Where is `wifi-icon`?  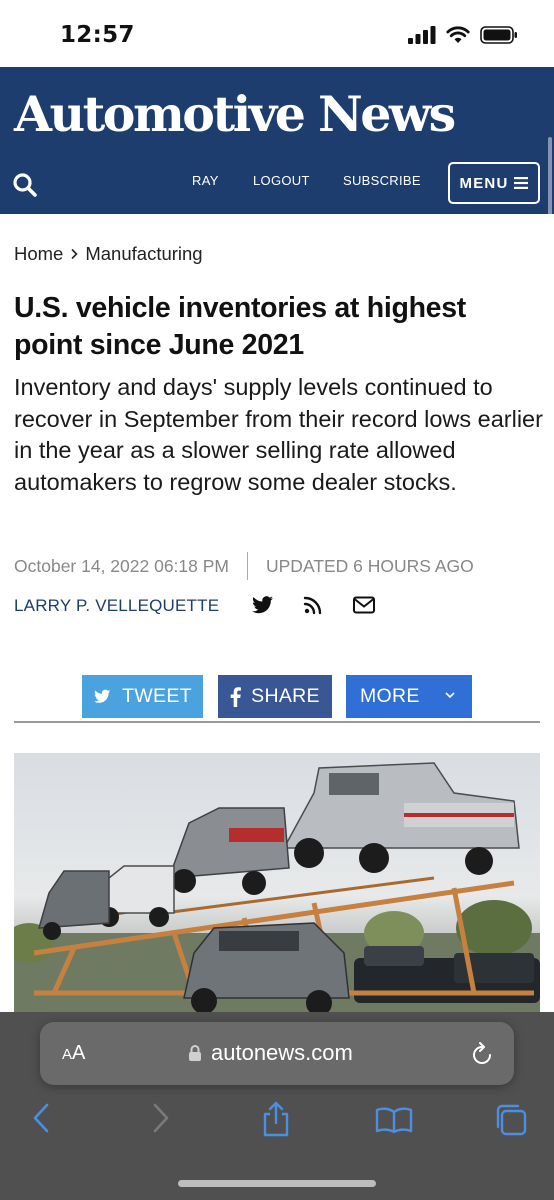
wifi-icon is located at coordinates (458, 34).